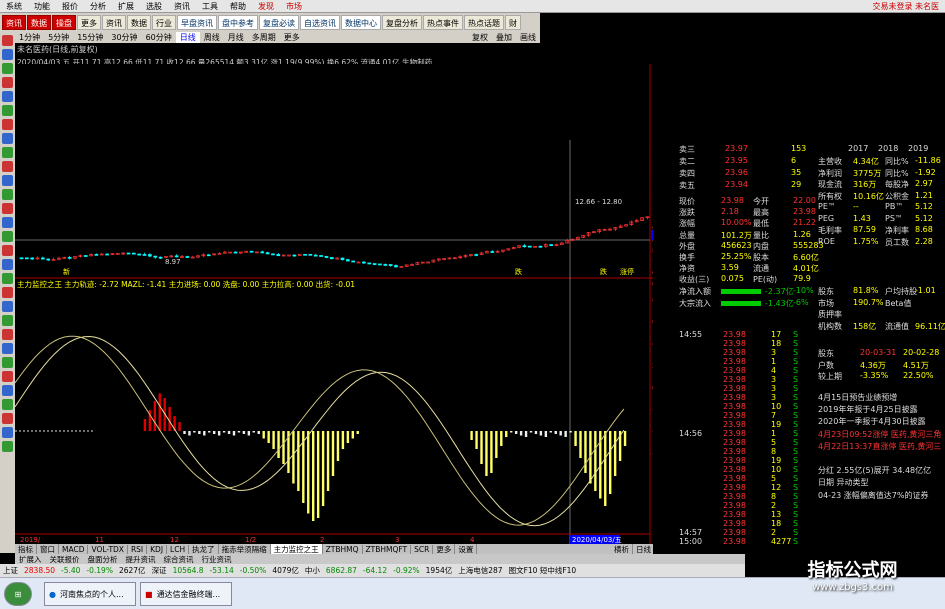 The image size is (945, 609). Describe the element at coordinates (89, 22) in the screenshot. I see `toolbar-item-3: 更多` at that location.